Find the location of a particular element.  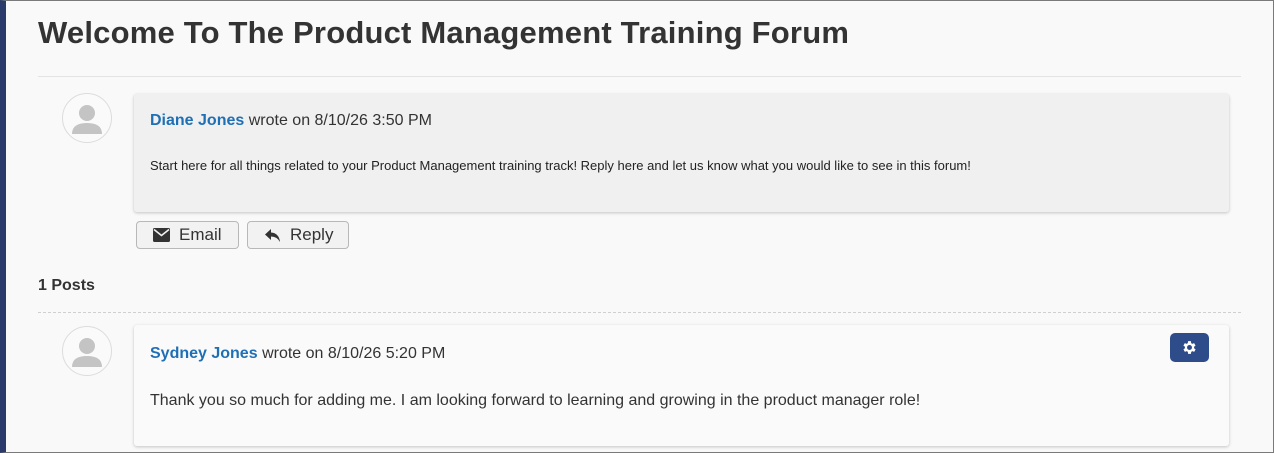

gear-icon is located at coordinates (1189, 347).